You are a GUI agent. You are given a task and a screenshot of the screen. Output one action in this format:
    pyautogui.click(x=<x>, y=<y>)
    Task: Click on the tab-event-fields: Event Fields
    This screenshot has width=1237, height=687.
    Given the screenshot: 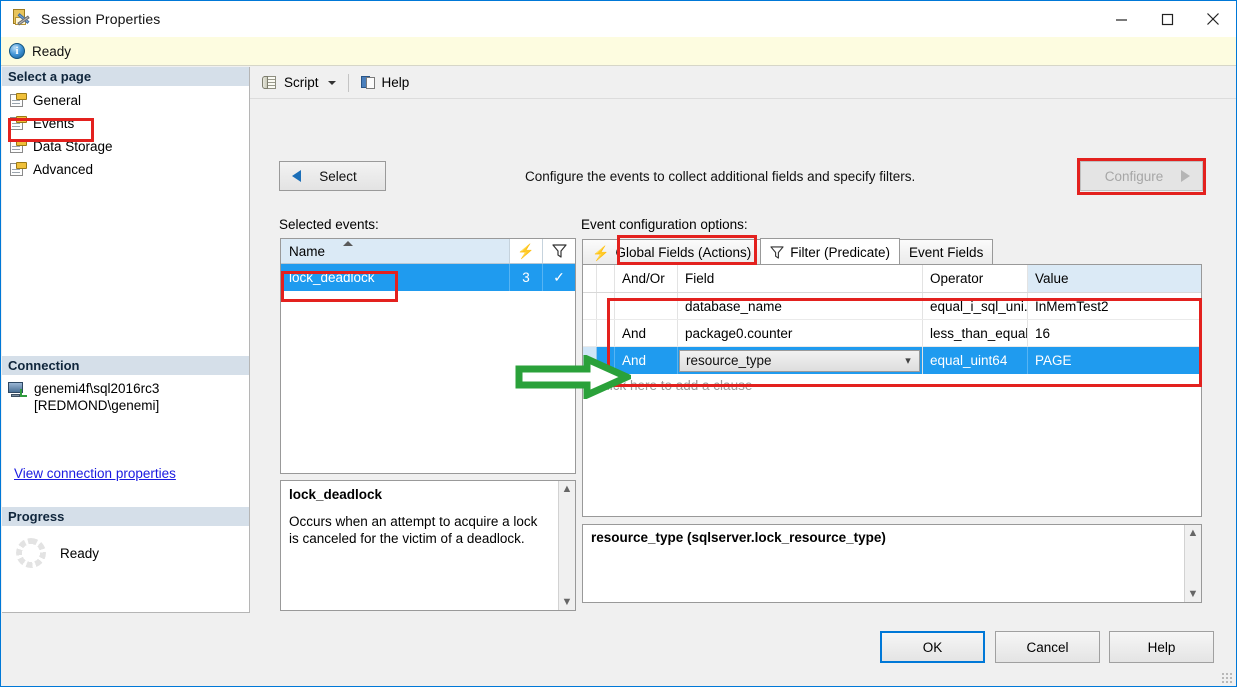 What is the action you would take?
    pyautogui.click(x=946, y=252)
    